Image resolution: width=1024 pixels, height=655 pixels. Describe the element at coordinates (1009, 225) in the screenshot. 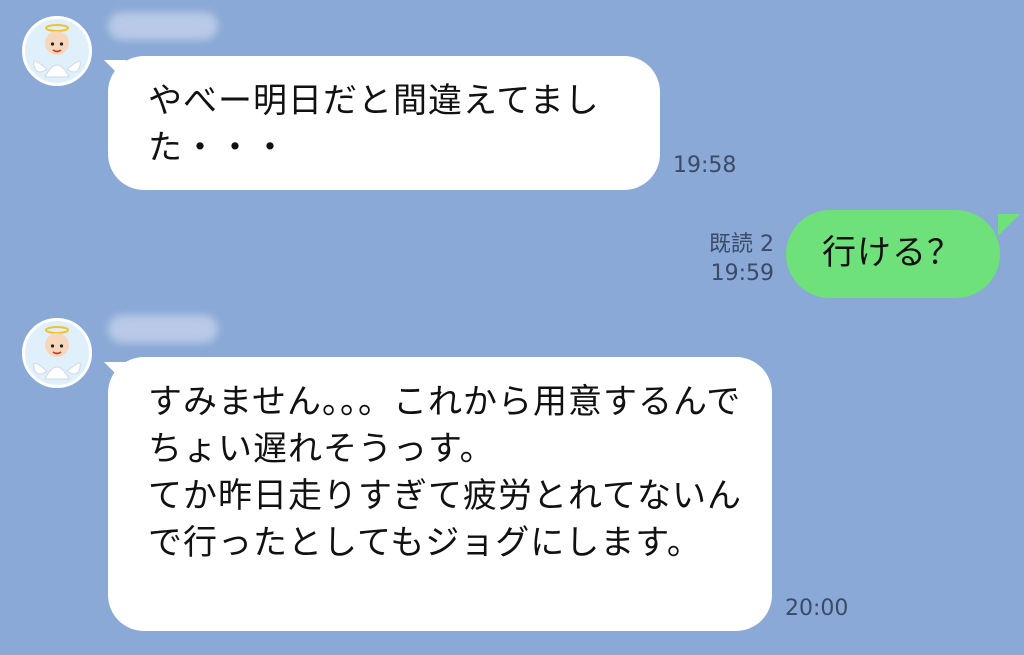

I see `bubble-tail` at that location.